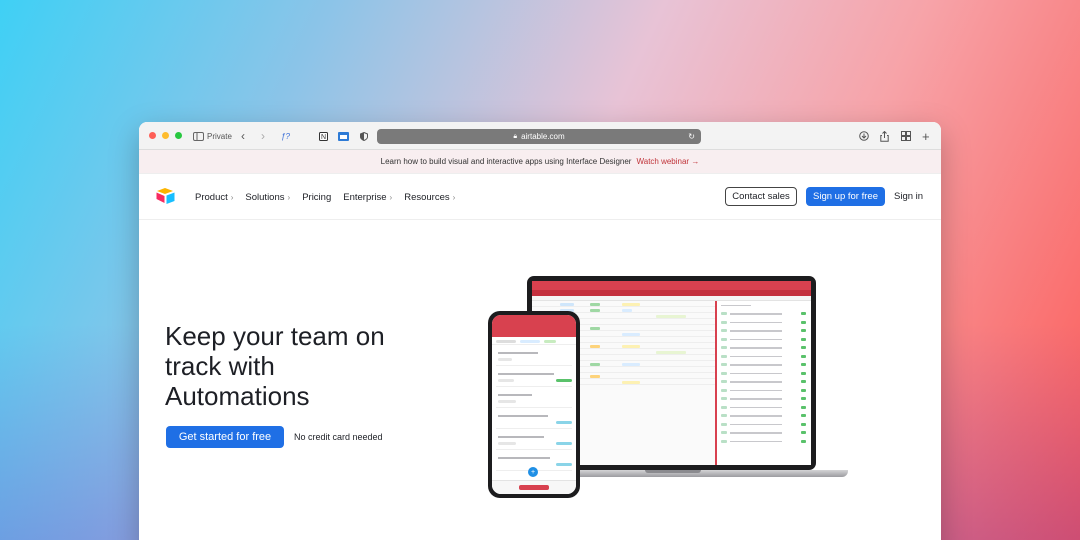  What do you see at coordinates (364, 136) in the screenshot?
I see `shield-icon` at bounding box center [364, 136].